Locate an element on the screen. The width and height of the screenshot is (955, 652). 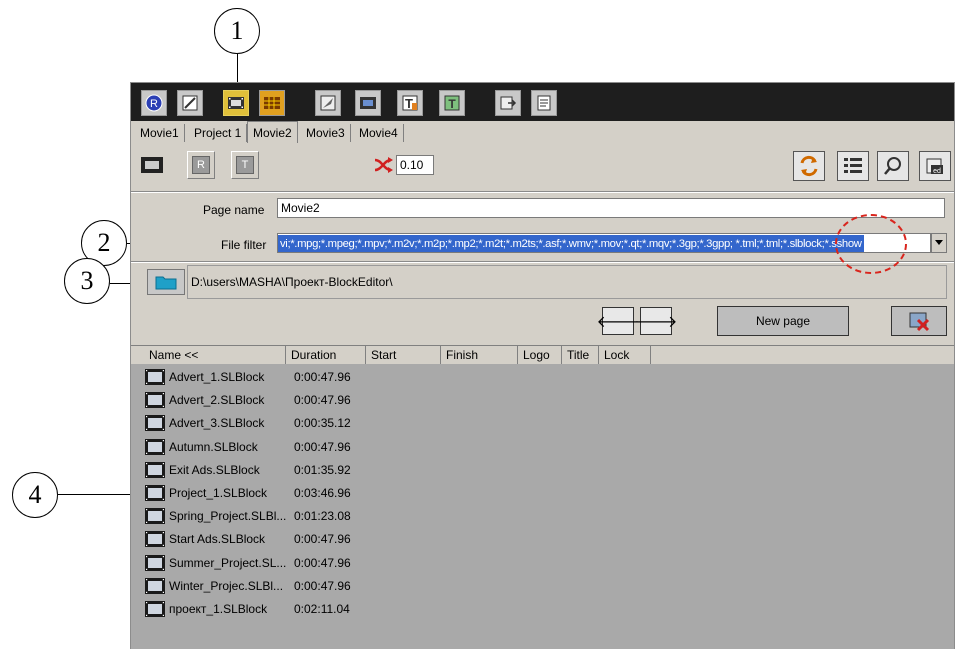
film-effects-icon is located at coordinates (368, 103).